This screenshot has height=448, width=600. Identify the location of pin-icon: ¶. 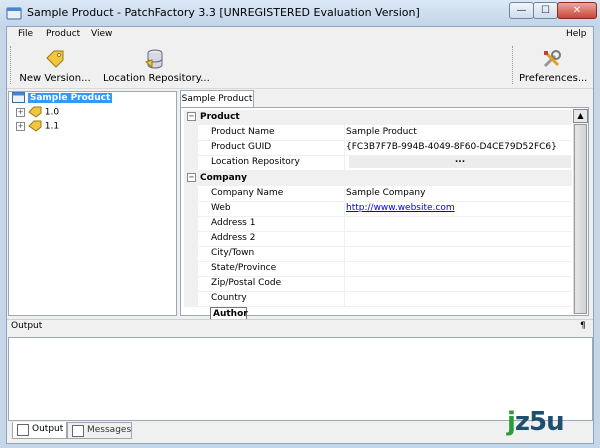
(583, 326).